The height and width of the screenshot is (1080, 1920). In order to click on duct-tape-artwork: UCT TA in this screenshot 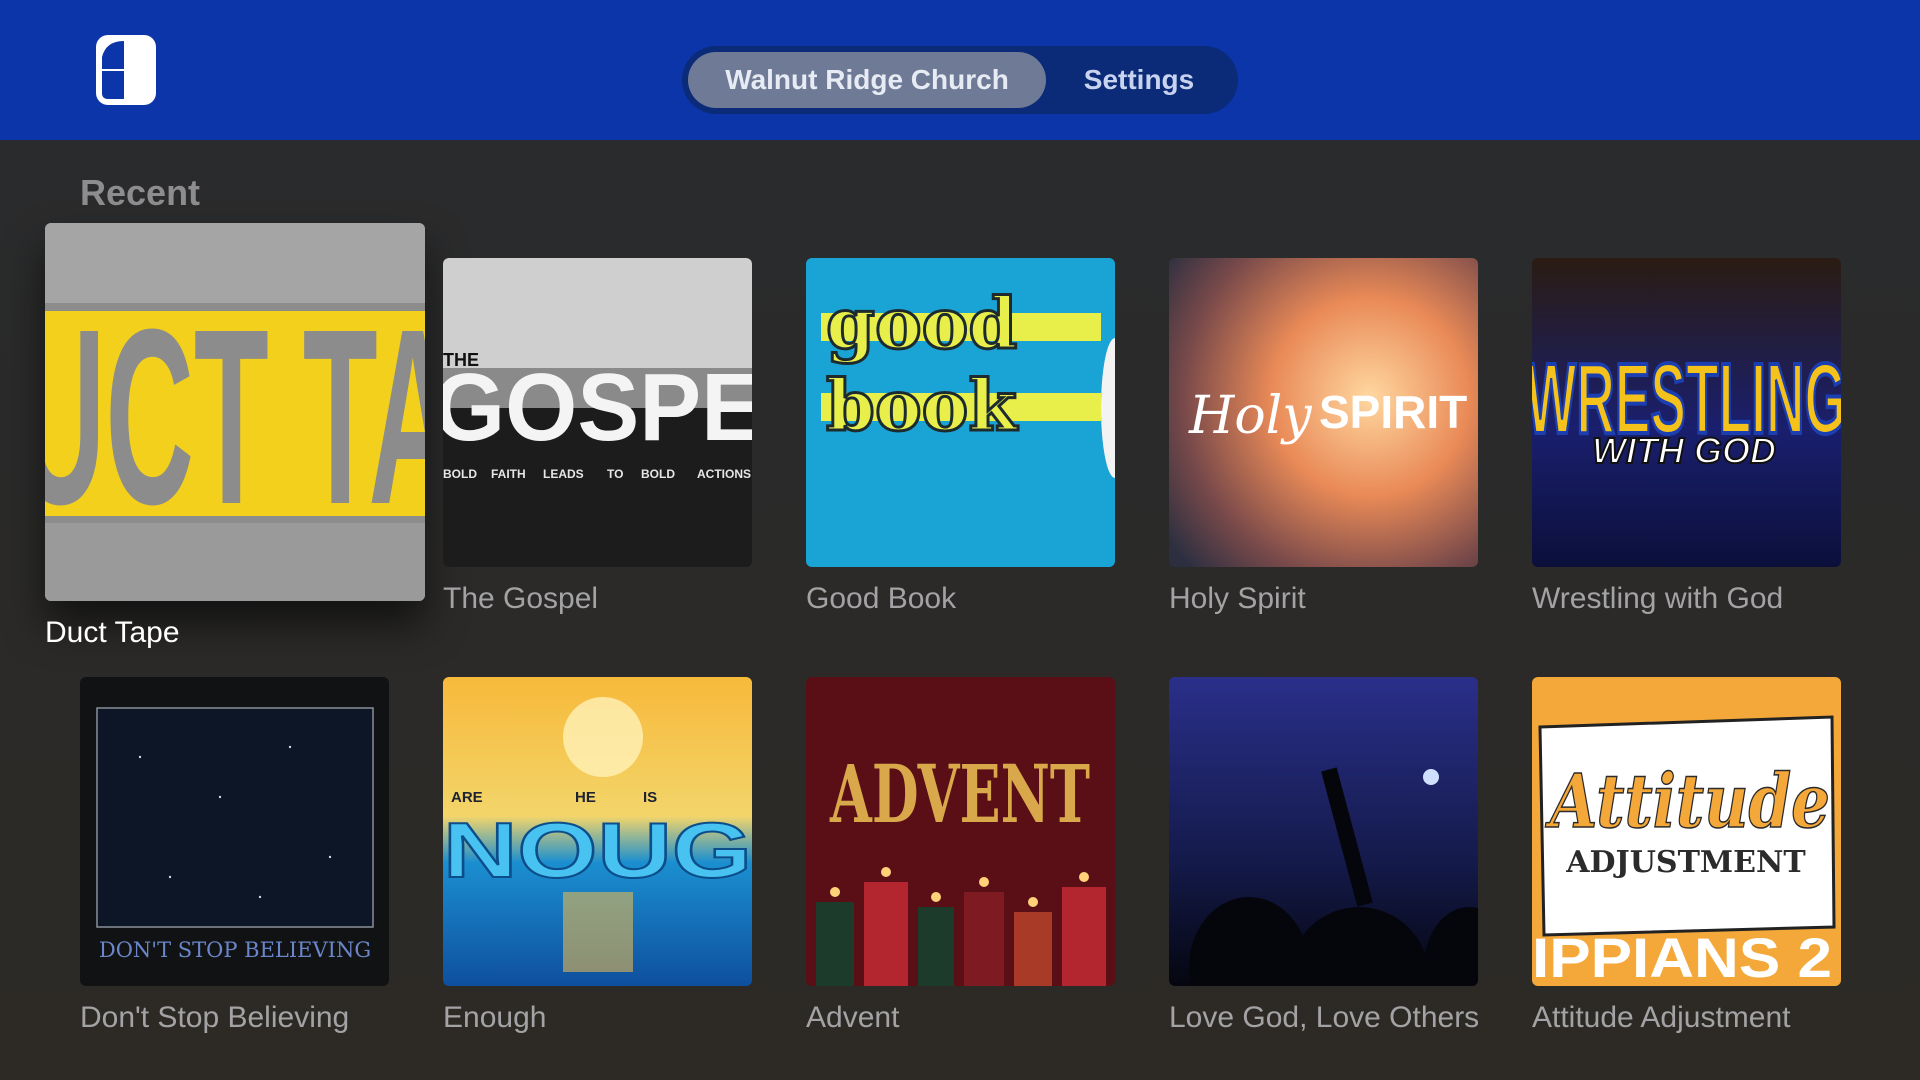, I will do `click(235, 412)`.